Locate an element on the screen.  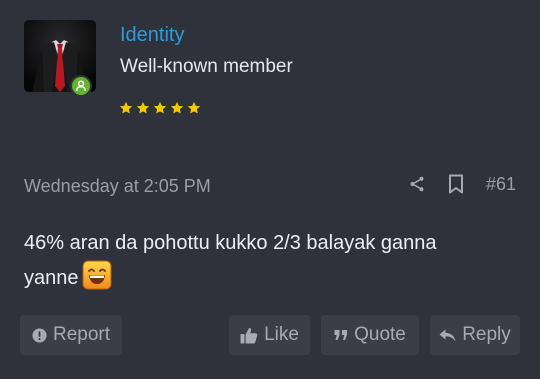
quote-button: Quote is located at coordinates (370, 335).